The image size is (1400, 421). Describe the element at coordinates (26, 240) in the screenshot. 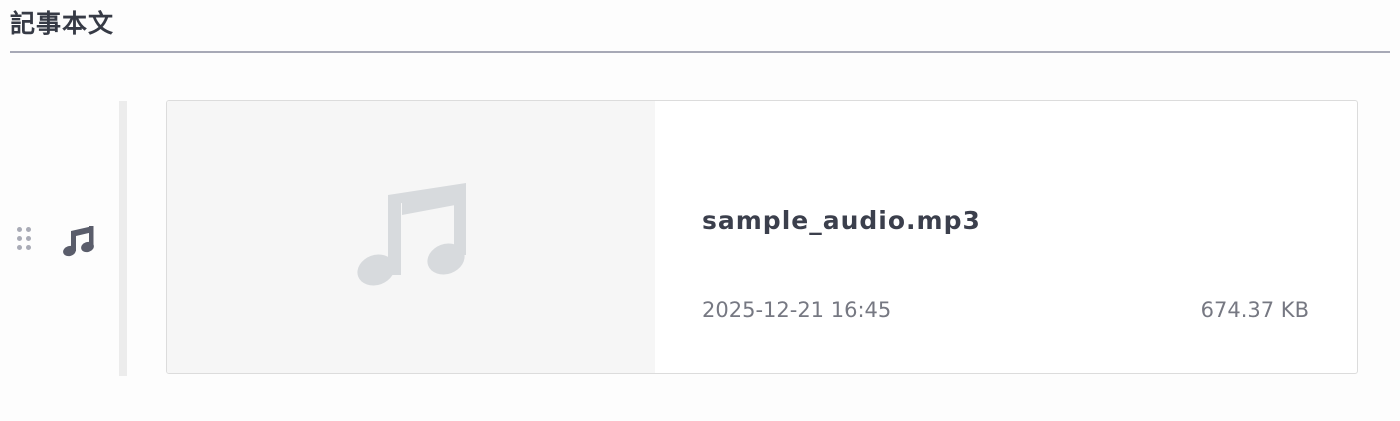

I see `drag-handle-icon` at that location.